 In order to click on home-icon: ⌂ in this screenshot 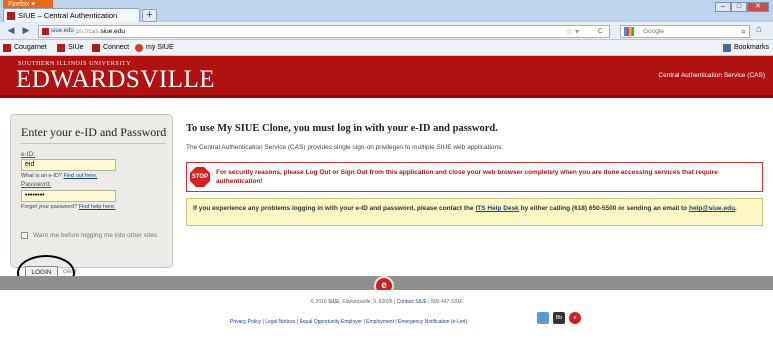, I will do `click(759, 29)`.